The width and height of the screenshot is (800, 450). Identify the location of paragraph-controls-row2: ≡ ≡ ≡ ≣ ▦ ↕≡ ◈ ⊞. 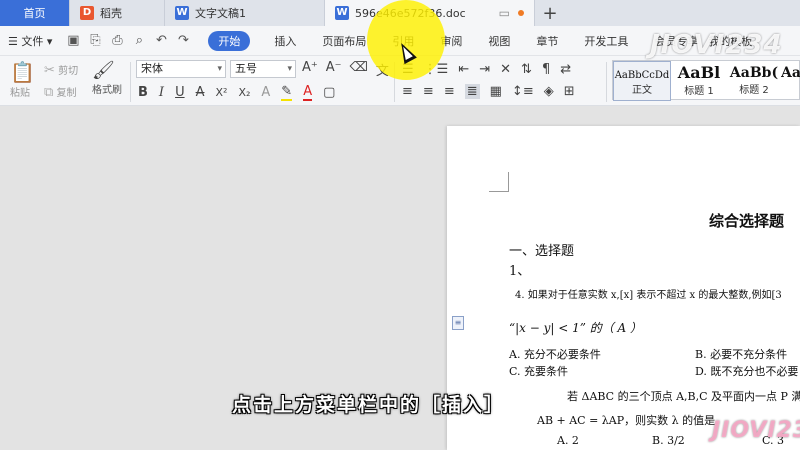
(488, 91).